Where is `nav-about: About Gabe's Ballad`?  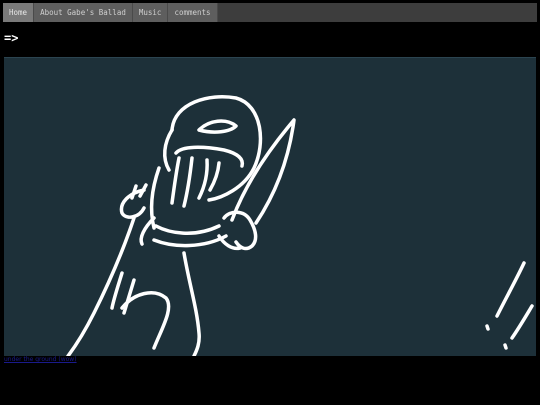
nav-about: About Gabe's Ballad is located at coordinates (83, 12).